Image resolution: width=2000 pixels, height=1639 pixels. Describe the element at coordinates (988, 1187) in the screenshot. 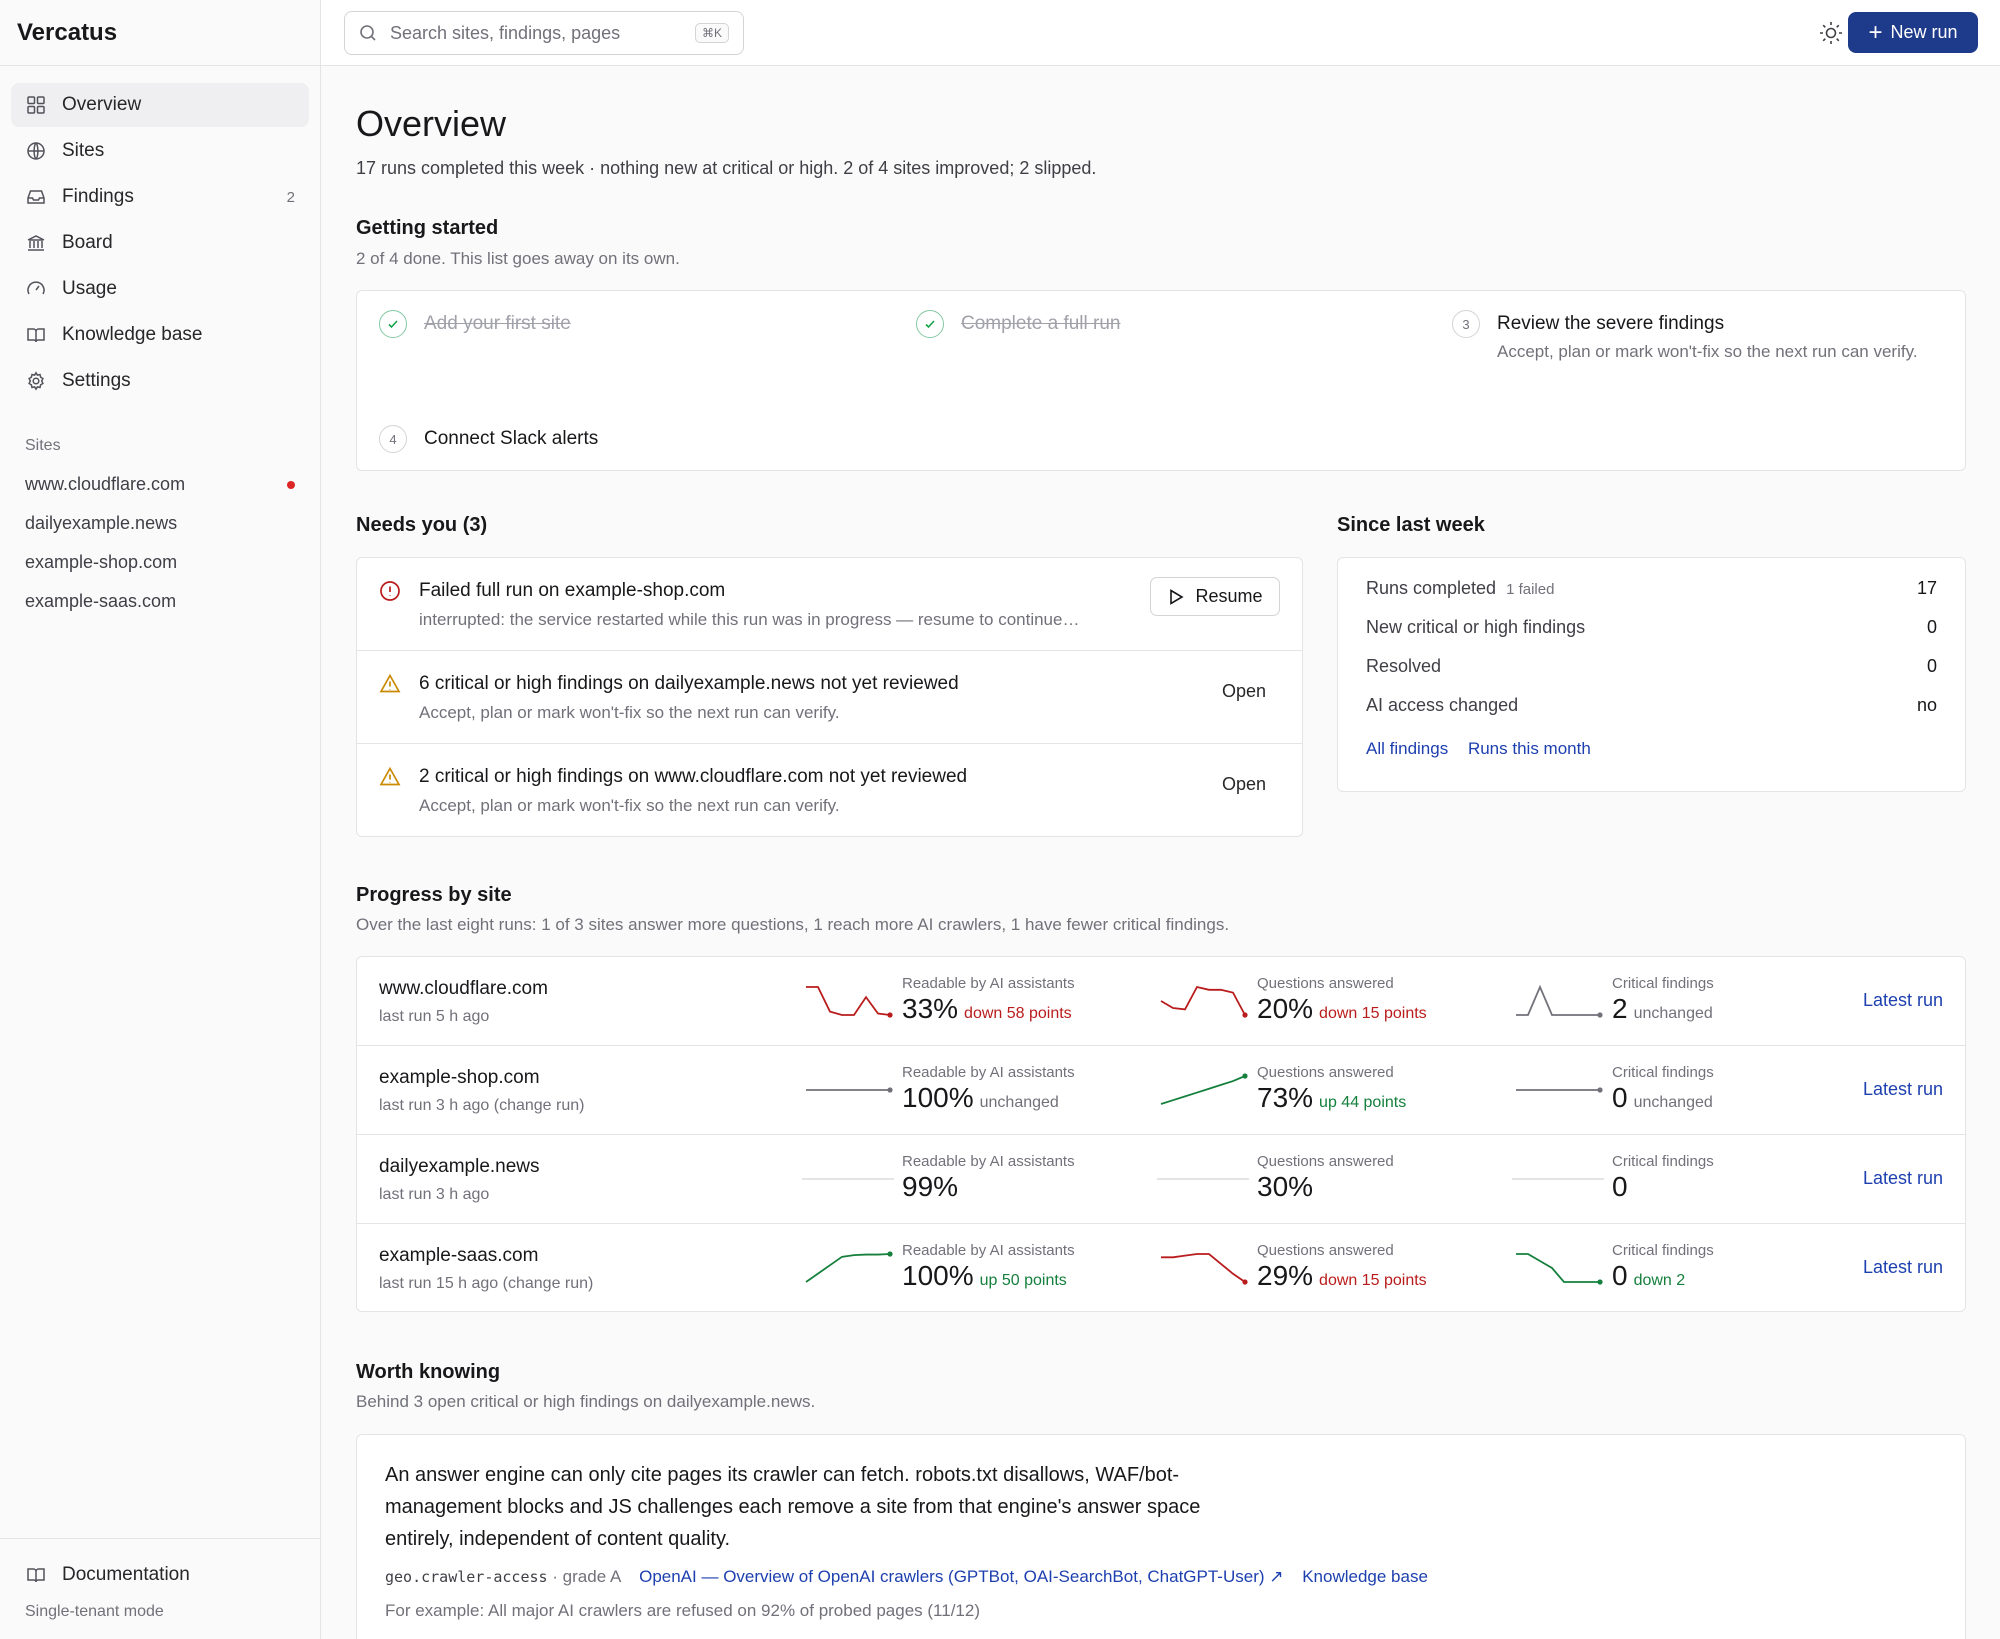

I see `metric-value-line: 99%` at that location.